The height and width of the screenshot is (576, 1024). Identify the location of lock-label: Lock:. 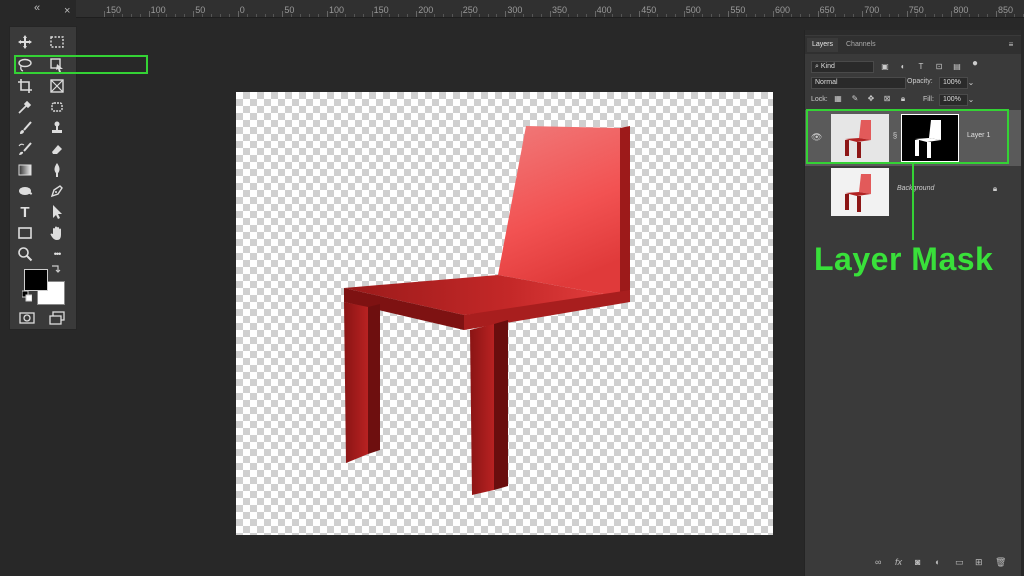
(819, 99).